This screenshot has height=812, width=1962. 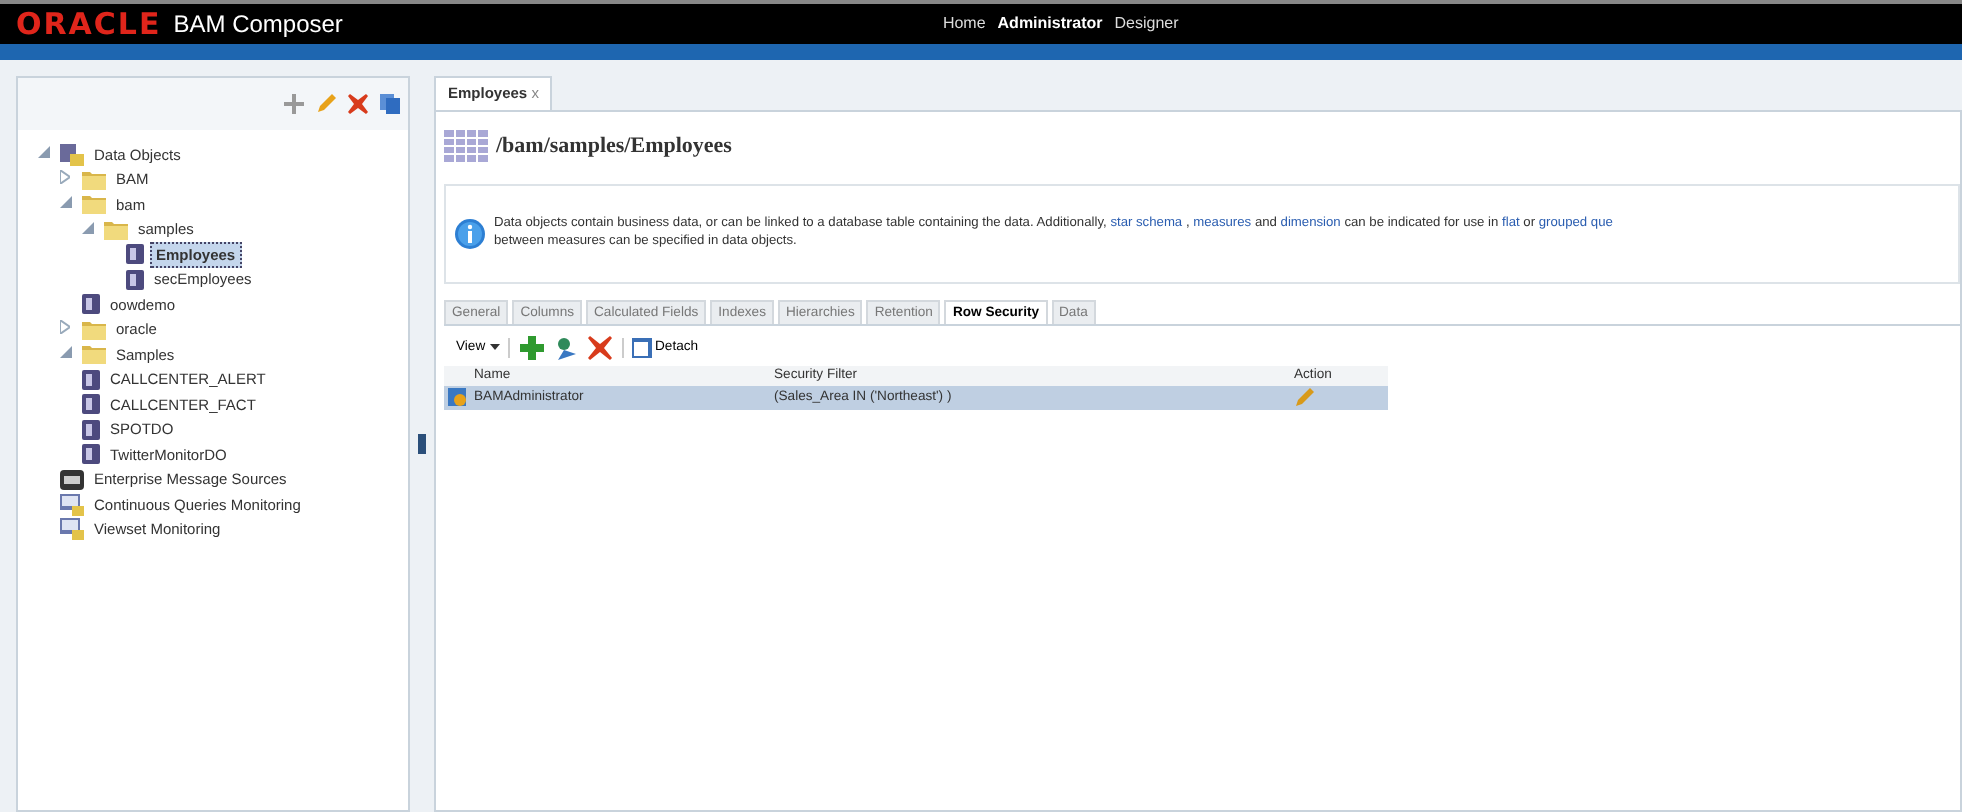 What do you see at coordinates (89, 24) in the screenshot?
I see `oracle-logo: ORACLE` at bounding box center [89, 24].